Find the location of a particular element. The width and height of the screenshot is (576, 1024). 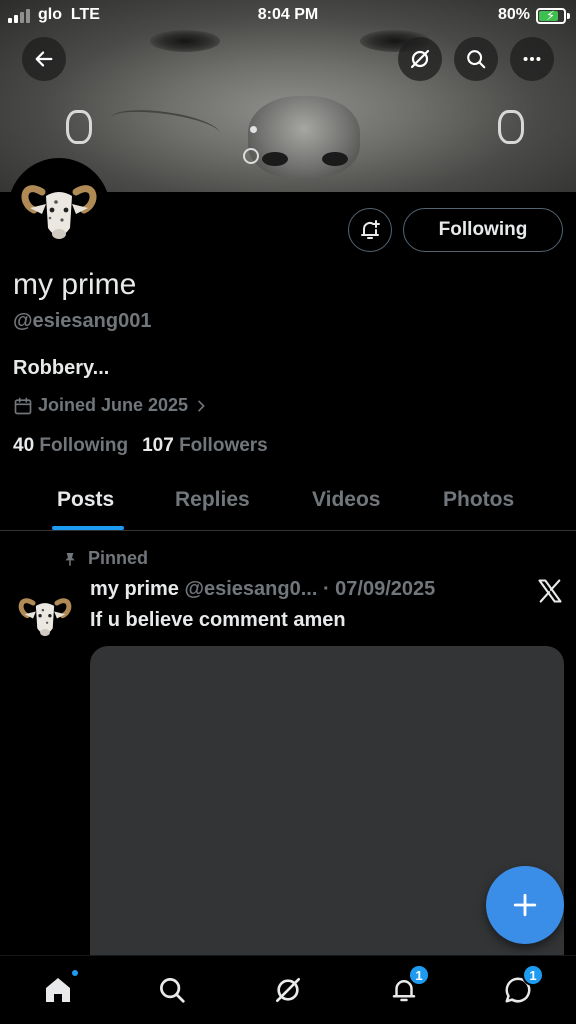

calendar-icon is located at coordinates (23, 405).